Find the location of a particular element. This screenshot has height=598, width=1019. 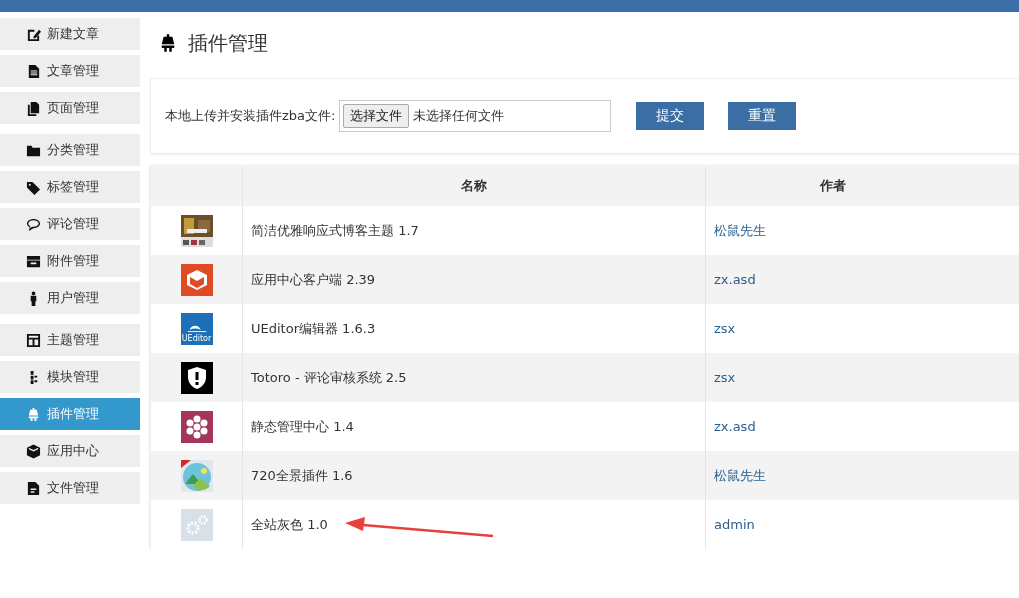

sidebar-item: 文章管理 is located at coordinates (70, 71).